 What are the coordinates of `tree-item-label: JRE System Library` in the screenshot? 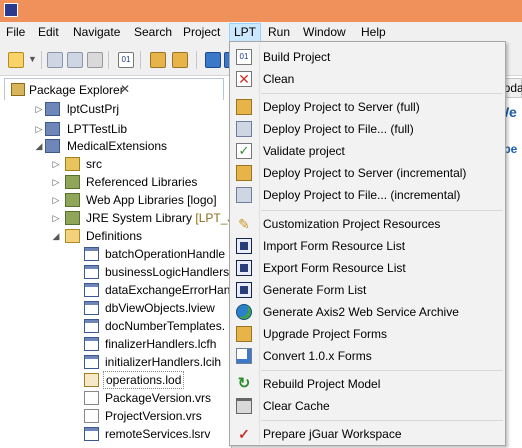 It's located at (139, 218).